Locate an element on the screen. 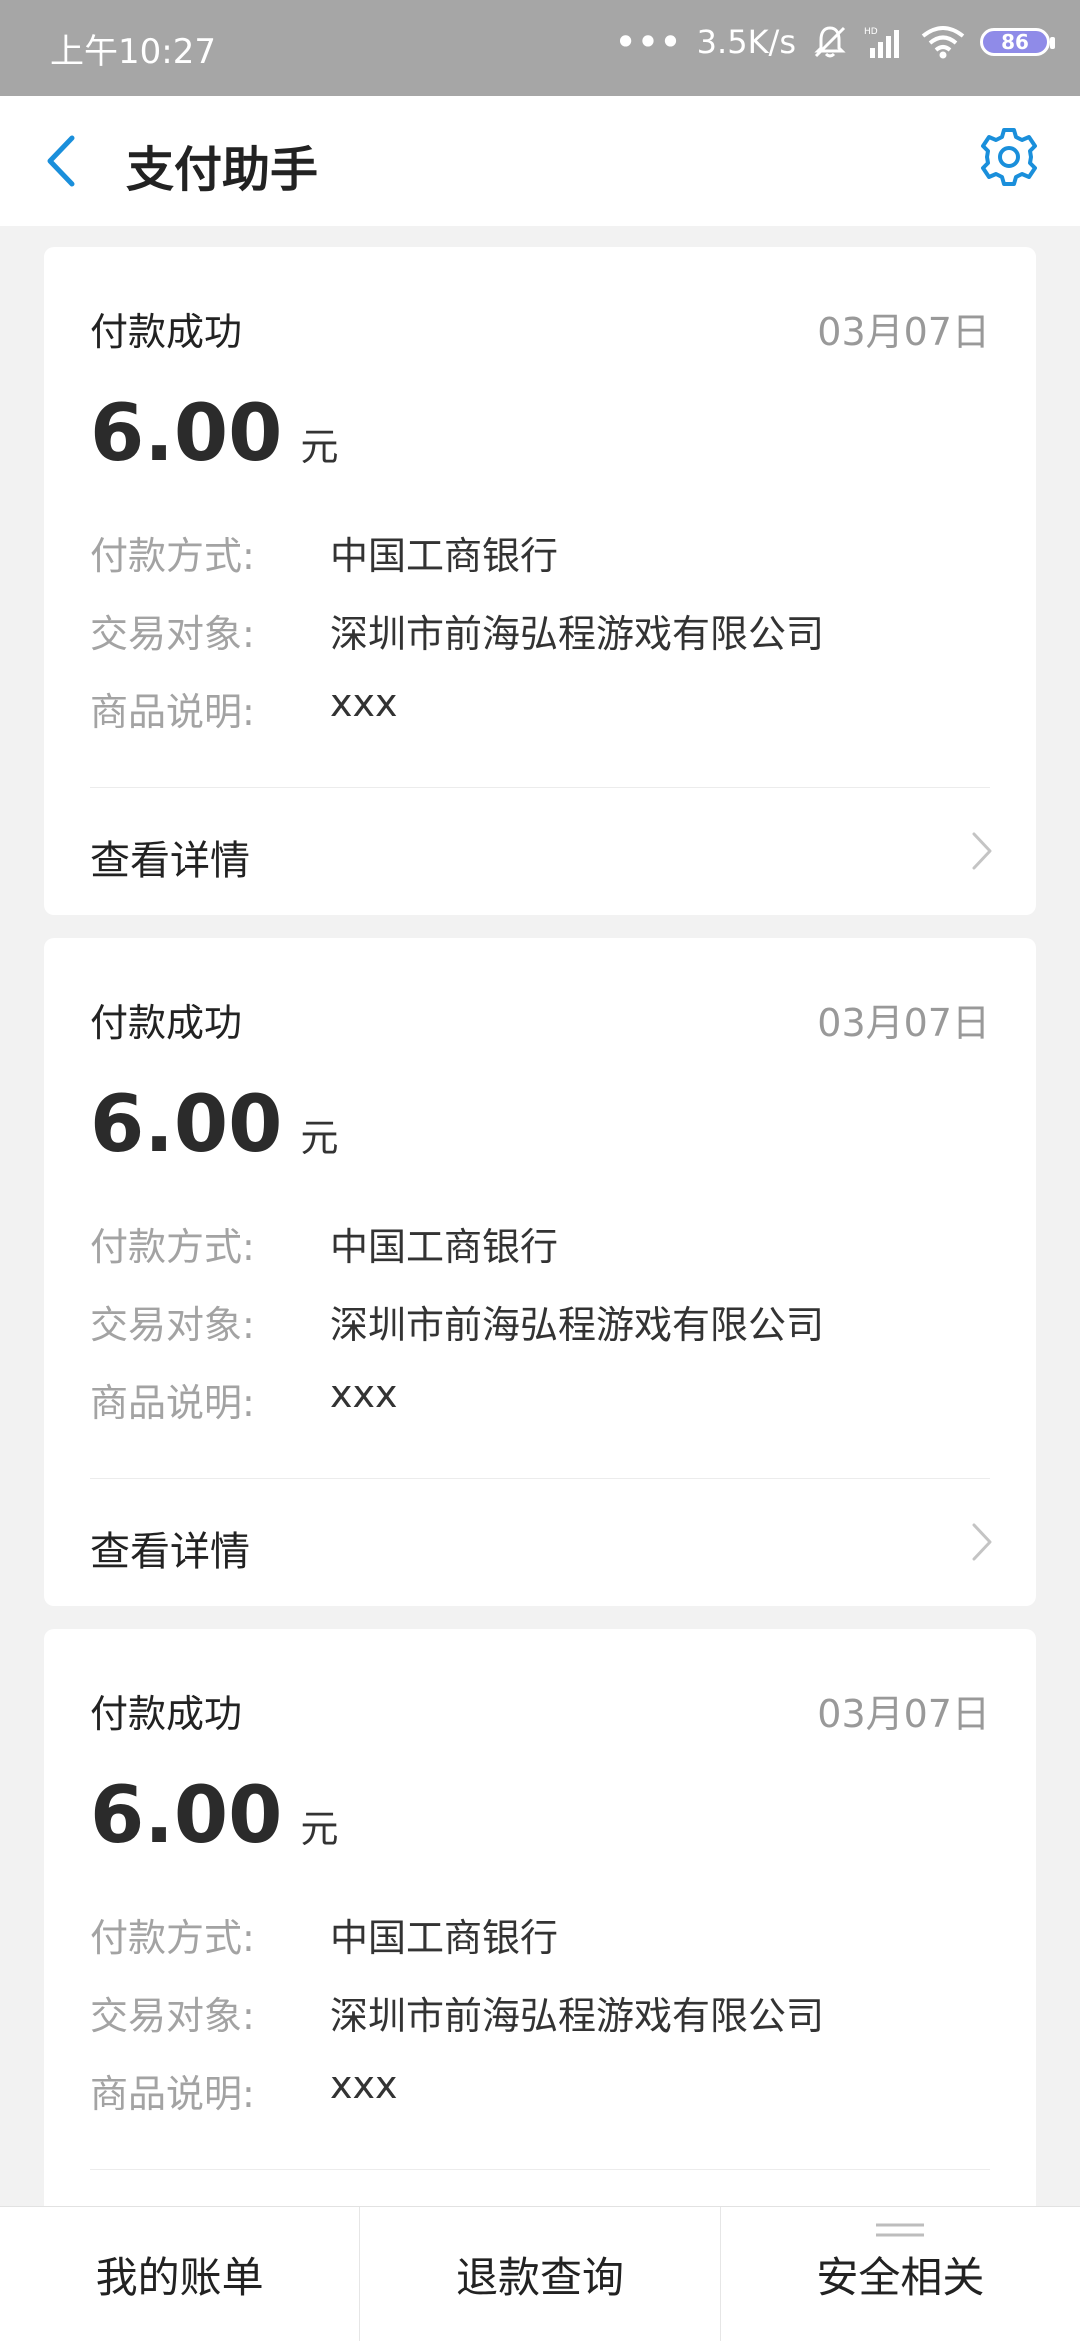 This screenshot has width=1080, height=2341. svg-text: HD is located at coordinates (871, 32).